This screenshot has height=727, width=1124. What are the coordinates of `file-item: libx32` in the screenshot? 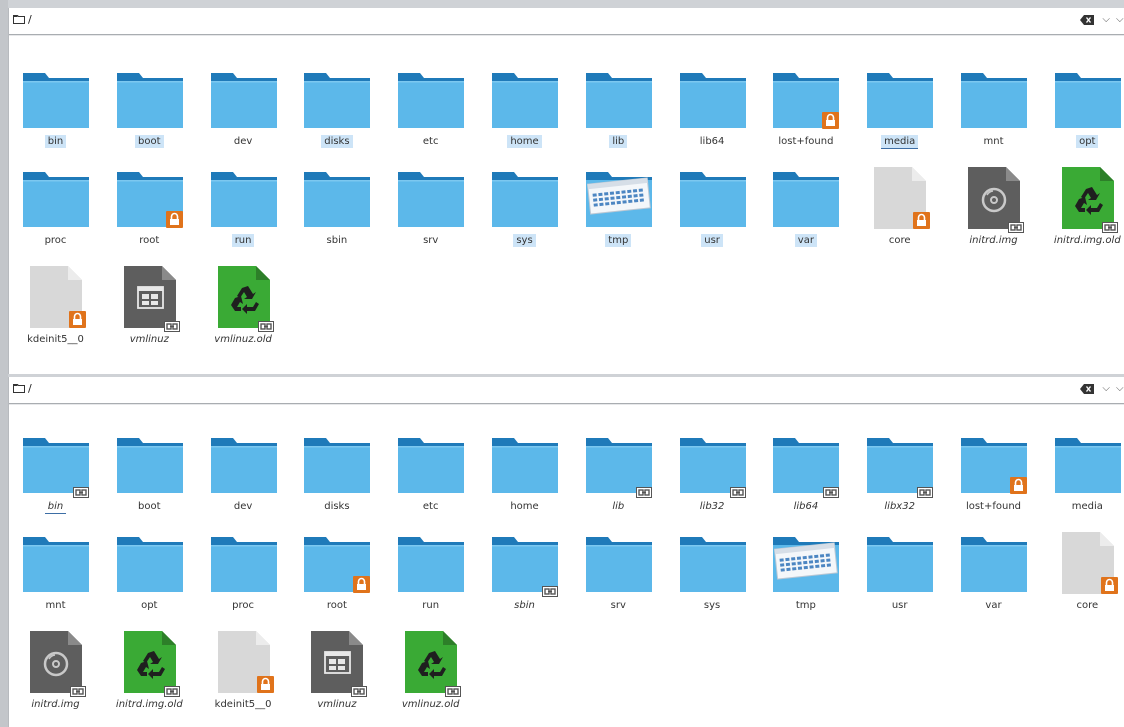 It's located at (899, 481).